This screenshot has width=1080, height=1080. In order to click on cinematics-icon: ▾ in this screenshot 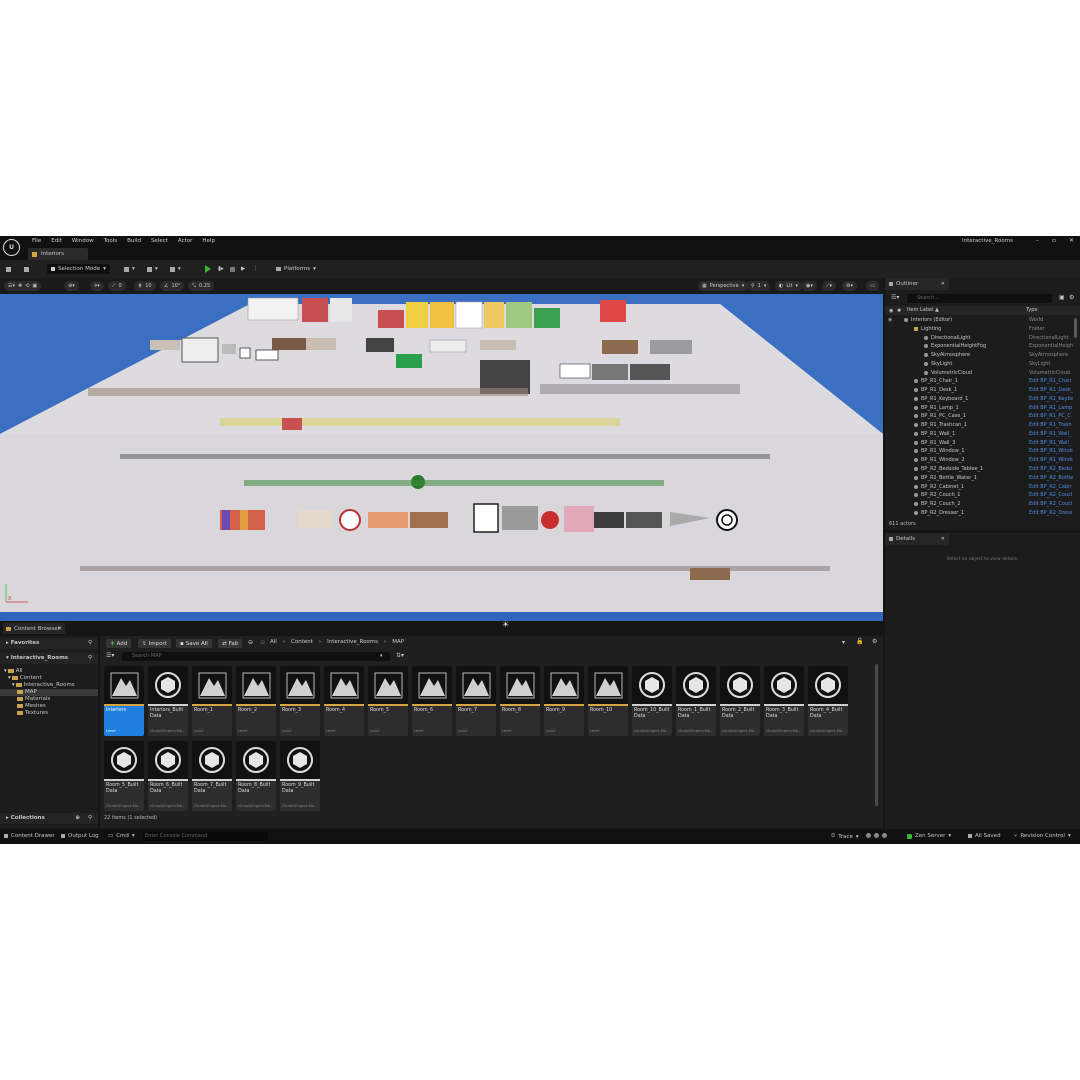, I will do `click(175, 269)`.